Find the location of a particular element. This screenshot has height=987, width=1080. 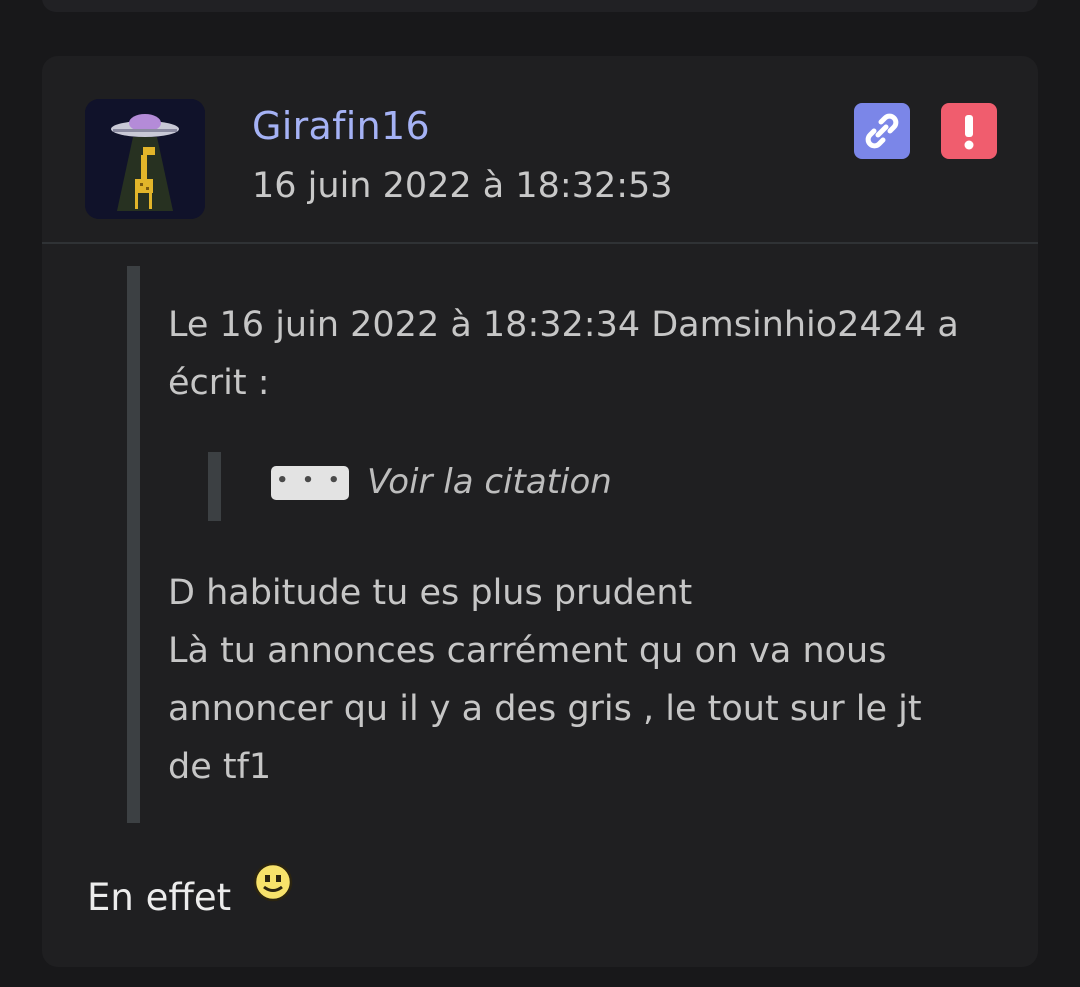

reply-text-container: En effet is located at coordinates (190, 890).